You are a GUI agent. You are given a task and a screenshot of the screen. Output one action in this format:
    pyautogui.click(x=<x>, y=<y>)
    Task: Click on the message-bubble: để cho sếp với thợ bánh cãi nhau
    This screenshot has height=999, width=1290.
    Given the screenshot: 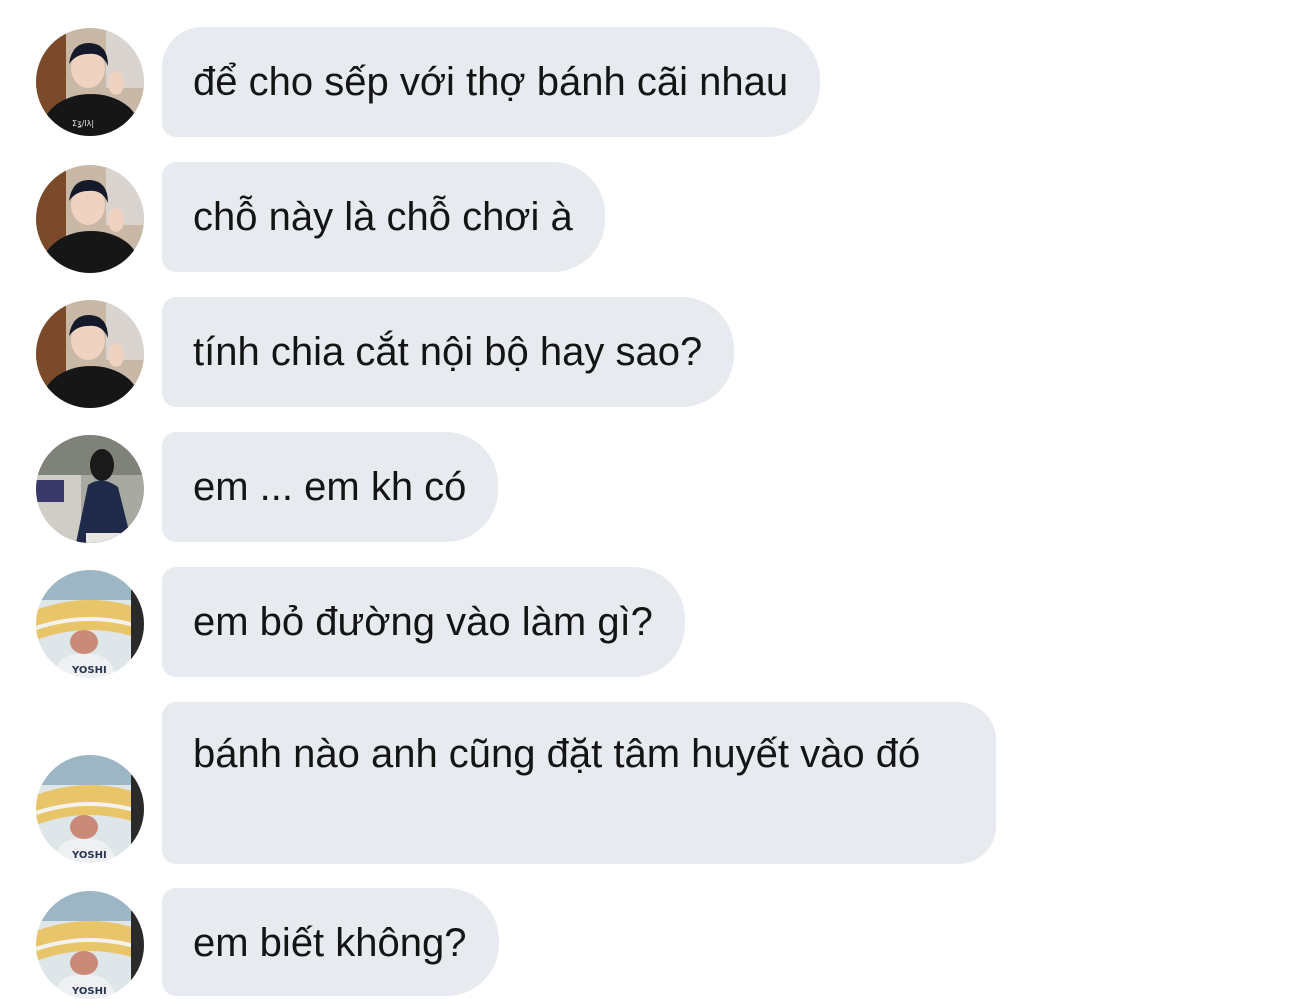 What is the action you would take?
    pyautogui.click(x=491, y=82)
    